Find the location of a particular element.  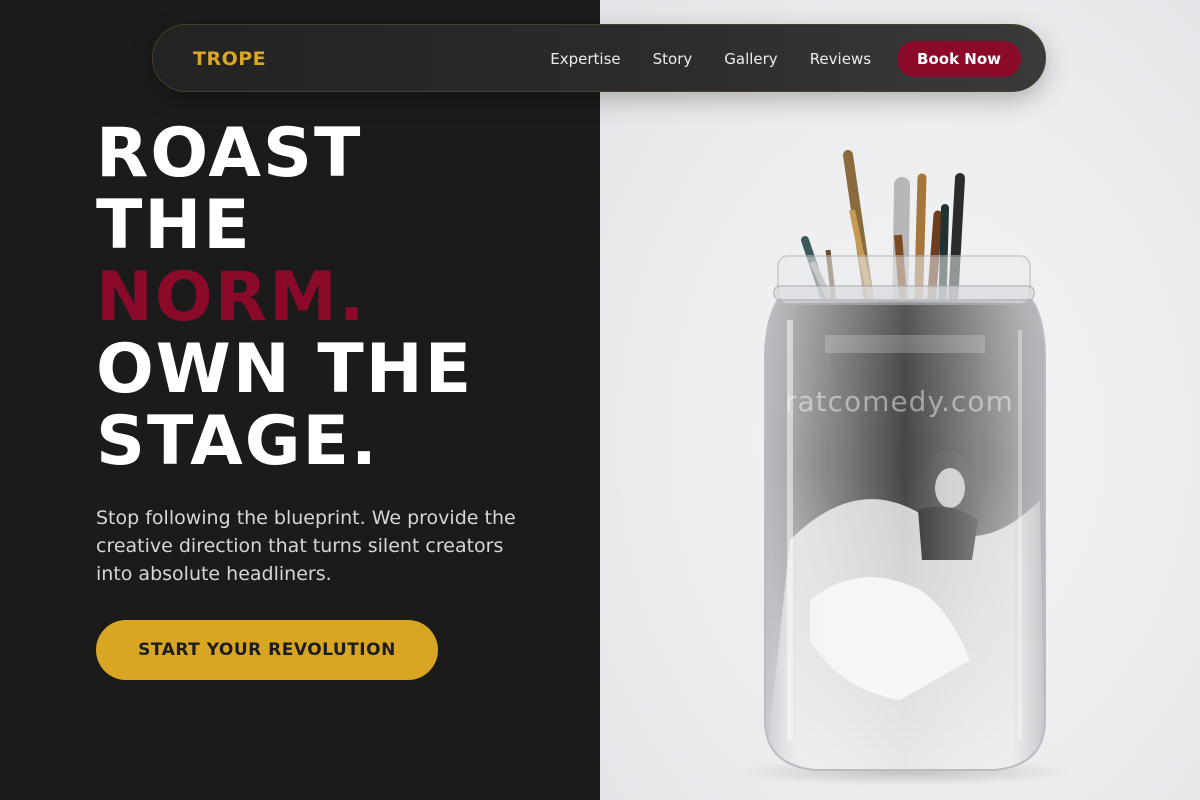

nav-link-gallery: Gallery is located at coordinates (750, 59).